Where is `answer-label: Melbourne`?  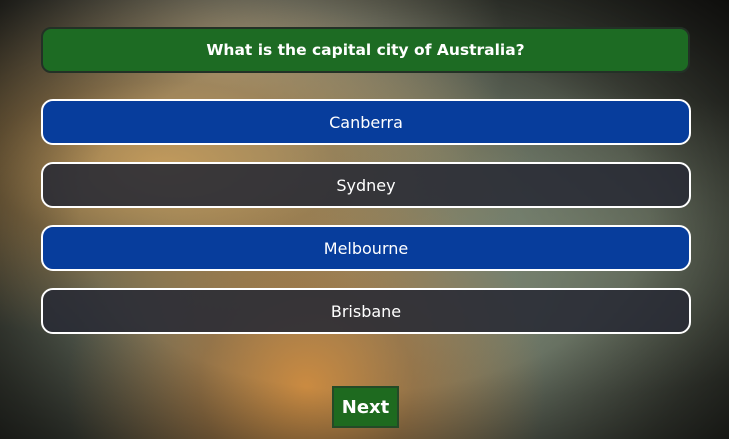
answer-label: Melbourne is located at coordinates (366, 248).